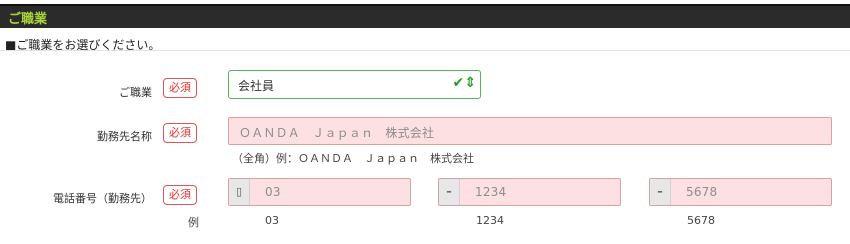 The width and height of the screenshot is (850, 244). What do you see at coordinates (102, 198) in the screenshot?
I see `phone-label: 電話番号（勤務先）` at bounding box center [102, 198].